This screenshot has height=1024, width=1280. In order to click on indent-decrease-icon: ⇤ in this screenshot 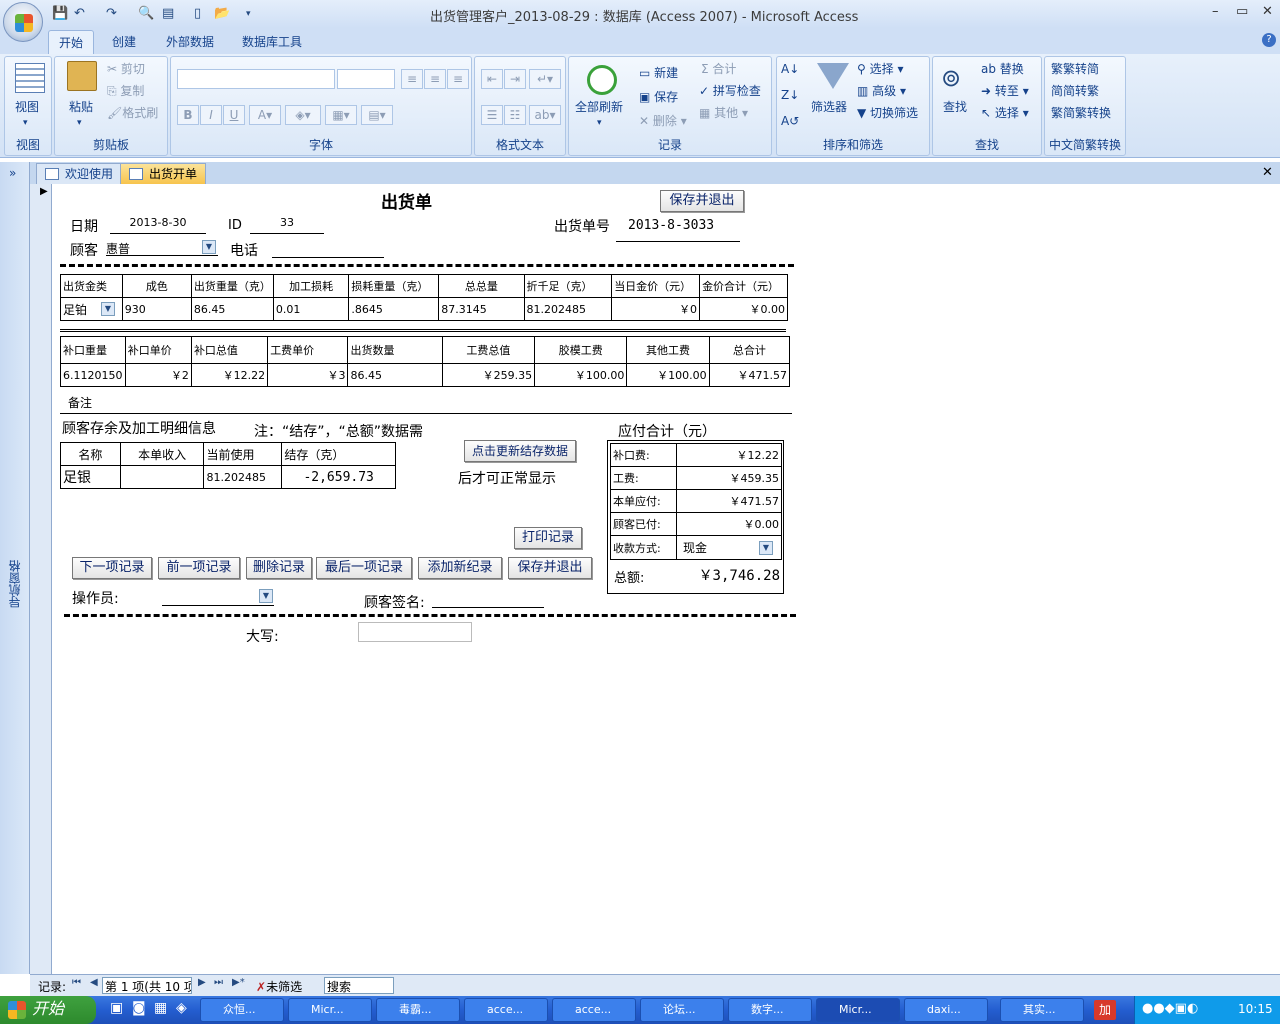, I will do `click(492, 79)`.